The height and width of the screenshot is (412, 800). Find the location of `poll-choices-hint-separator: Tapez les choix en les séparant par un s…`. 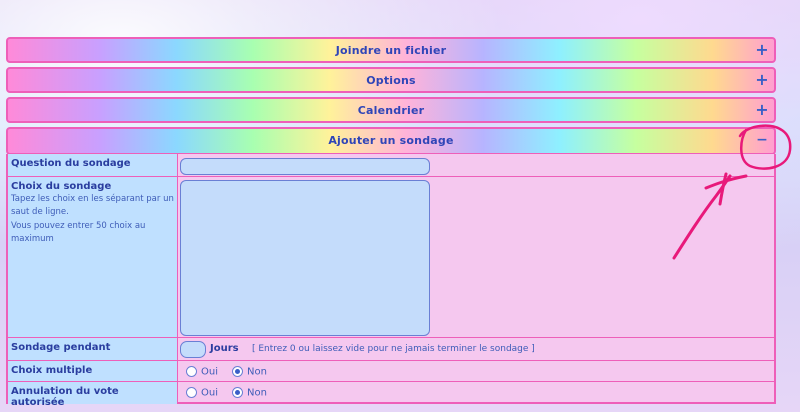

poll-choices-hint-separator: Tapez les choix en les séparant par un s… is located at coordinates (92, 205).